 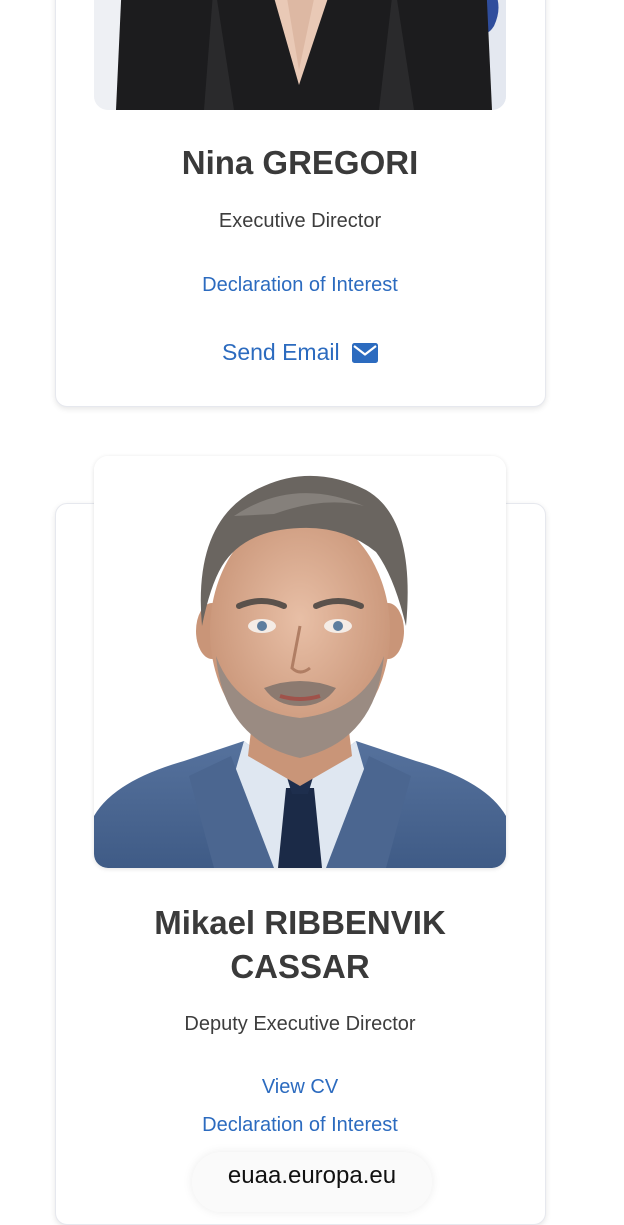 What do you see at coordinates (312, 1182) in the screenshot?
I see `browser-url-bar: euaa.europa.eu` at bounding box center [312, 1182].